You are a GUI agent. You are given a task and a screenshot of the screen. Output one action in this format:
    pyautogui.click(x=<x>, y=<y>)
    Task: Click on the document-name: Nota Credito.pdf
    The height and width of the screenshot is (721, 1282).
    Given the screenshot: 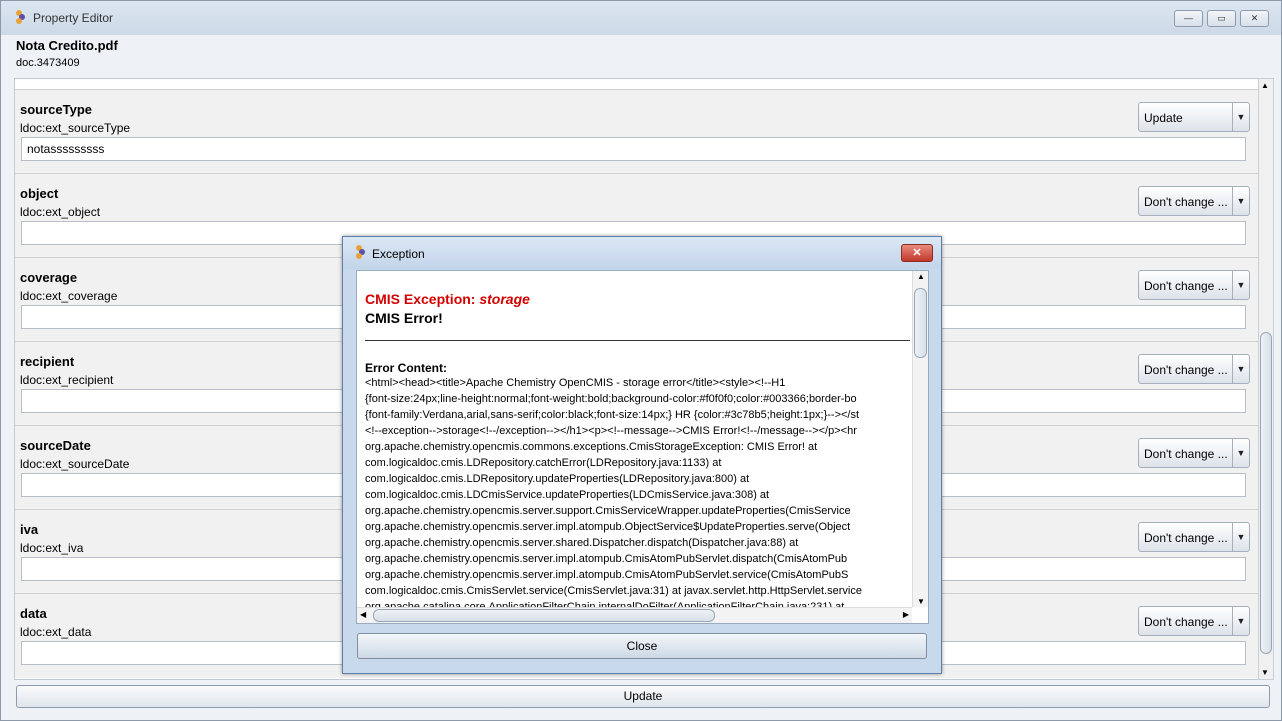 What is the action you would take?
    pyautogui.click(x=67, y=45)
    